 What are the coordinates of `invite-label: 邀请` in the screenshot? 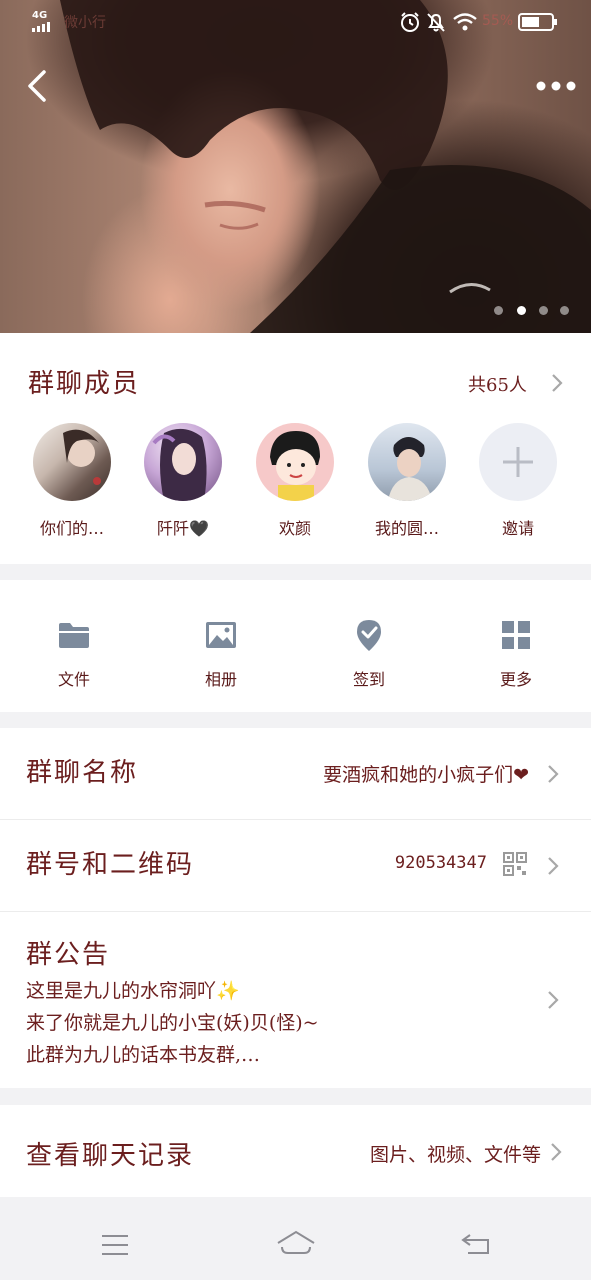 It's located at (517, 528).